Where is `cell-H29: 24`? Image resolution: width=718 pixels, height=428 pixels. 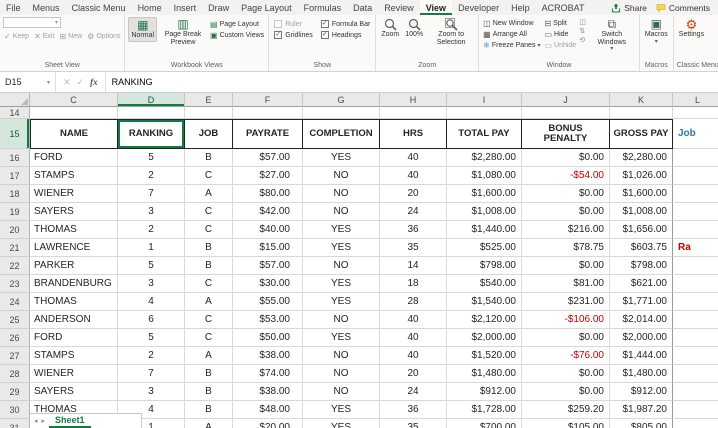
cell-H29: 24 is located at coordinates (413, 392).